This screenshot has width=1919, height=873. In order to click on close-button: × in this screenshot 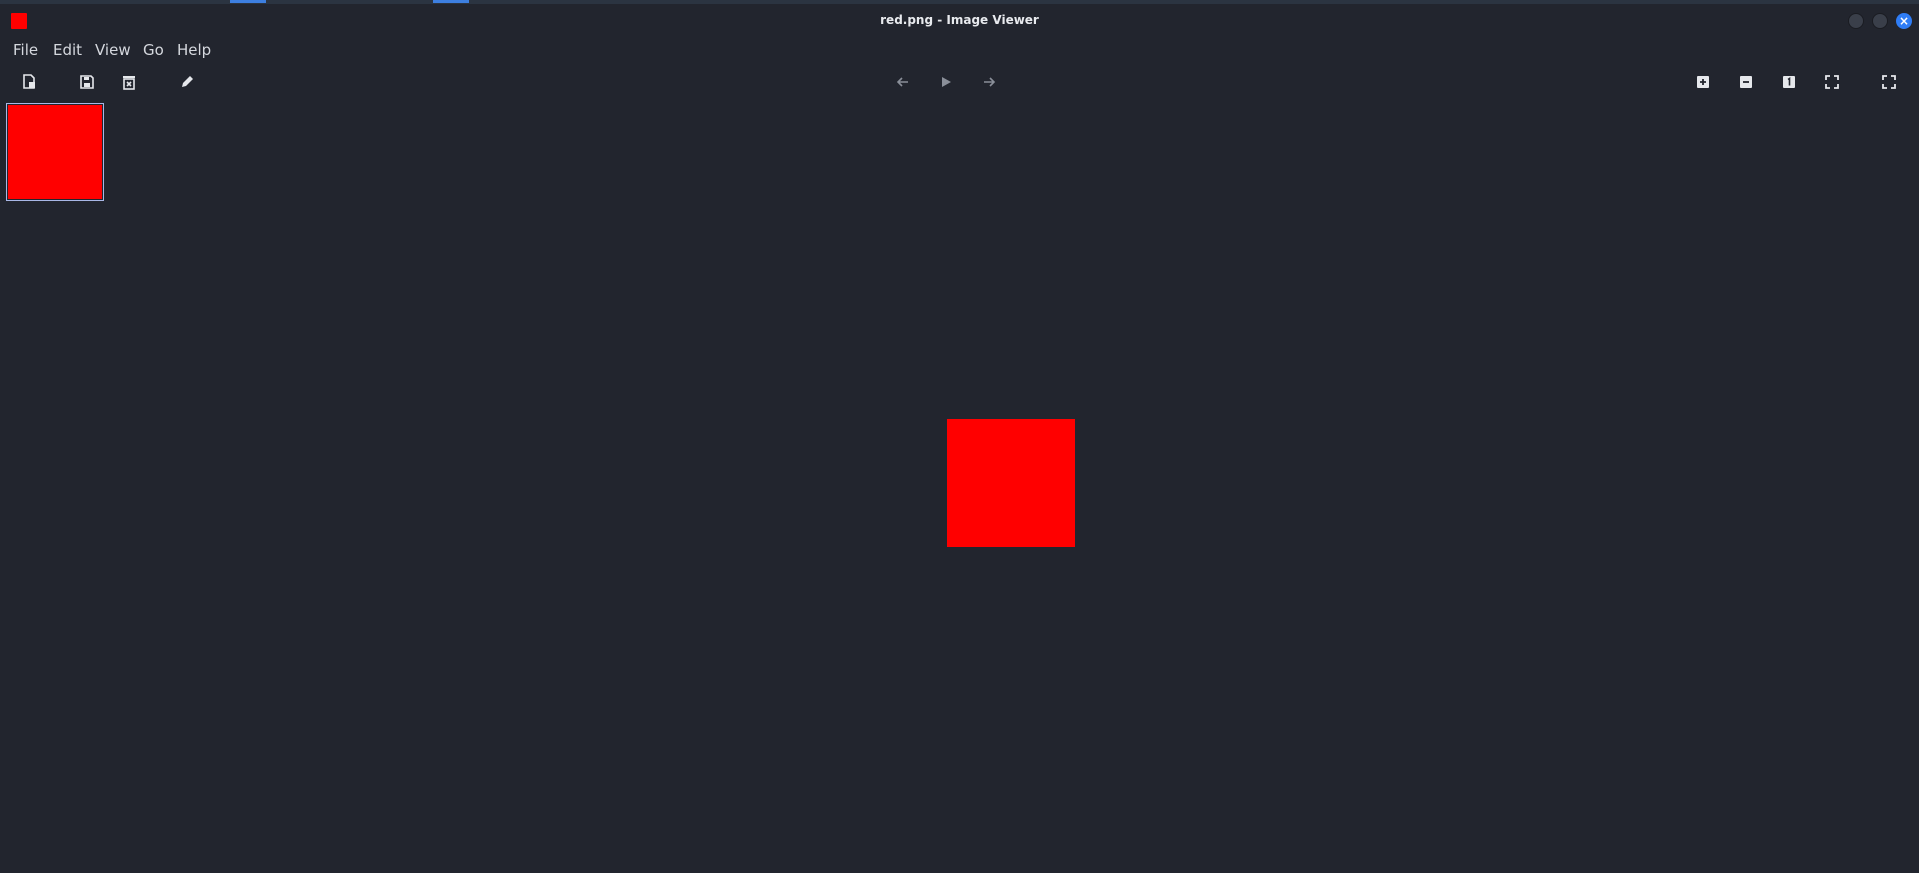, I will do `click(1904, 21)`.